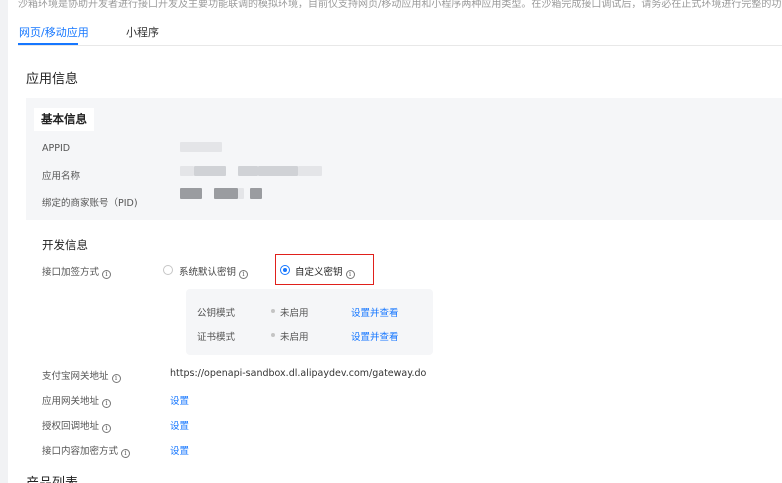 This screenshot has width=782, height=483. Describe the element at coordinates (54, 32) in the screenshot. I see `tab-web-mobile-app: 网页/移动应用` at that location.